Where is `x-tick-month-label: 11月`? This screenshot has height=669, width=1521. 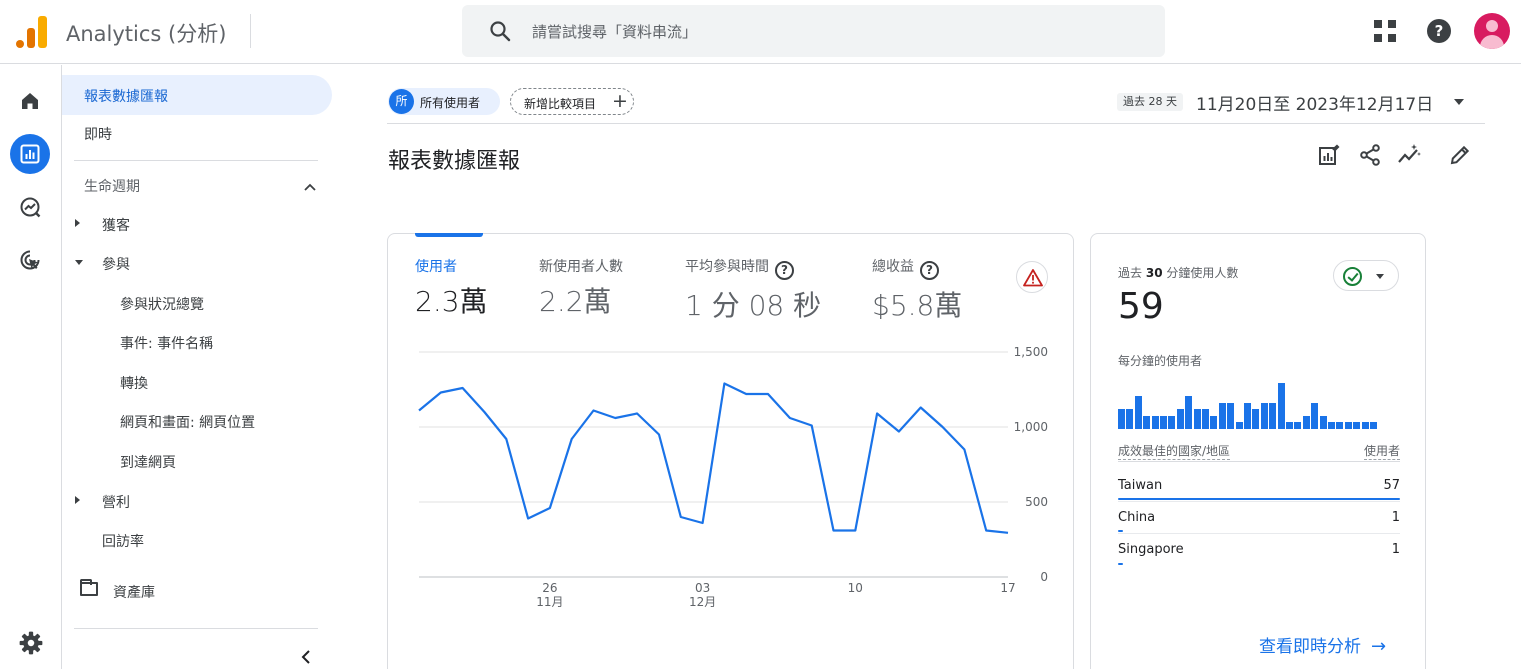
x-tick-month-label: 11月 is located at coordinates (549, 602).